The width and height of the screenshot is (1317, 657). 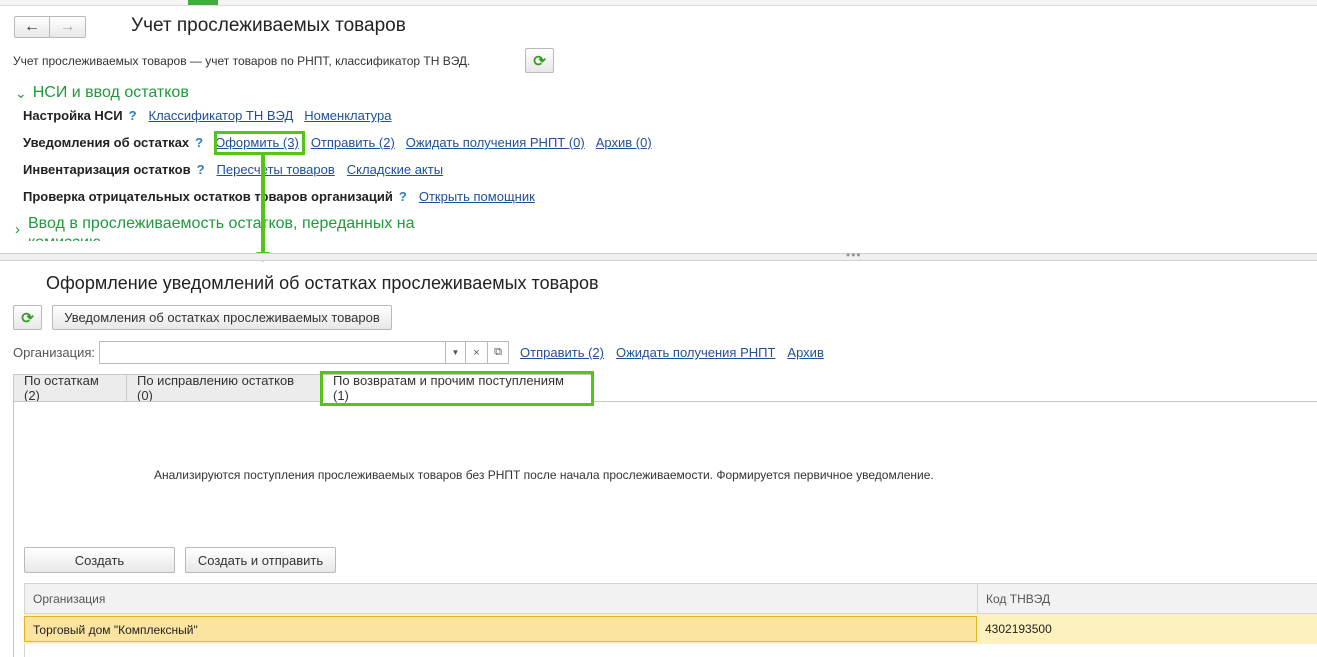 I want to click on create-and-send-button: Создать и отправить, so click(x=260, y=560).